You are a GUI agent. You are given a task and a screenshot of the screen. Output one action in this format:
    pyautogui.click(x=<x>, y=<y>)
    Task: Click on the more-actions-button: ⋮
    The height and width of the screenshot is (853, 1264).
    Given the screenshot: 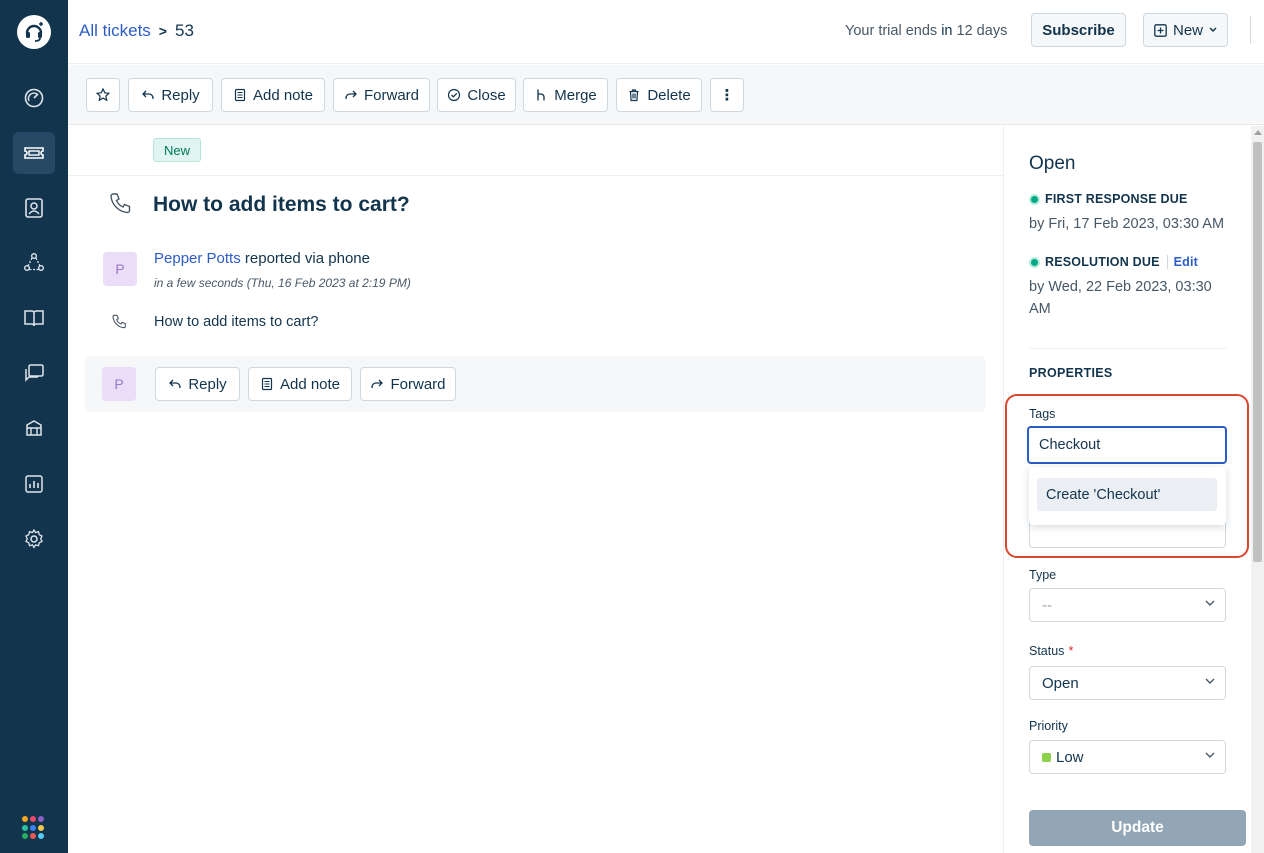 What is the action you would take?
    pyautogui.click(x=727, y=95)
    